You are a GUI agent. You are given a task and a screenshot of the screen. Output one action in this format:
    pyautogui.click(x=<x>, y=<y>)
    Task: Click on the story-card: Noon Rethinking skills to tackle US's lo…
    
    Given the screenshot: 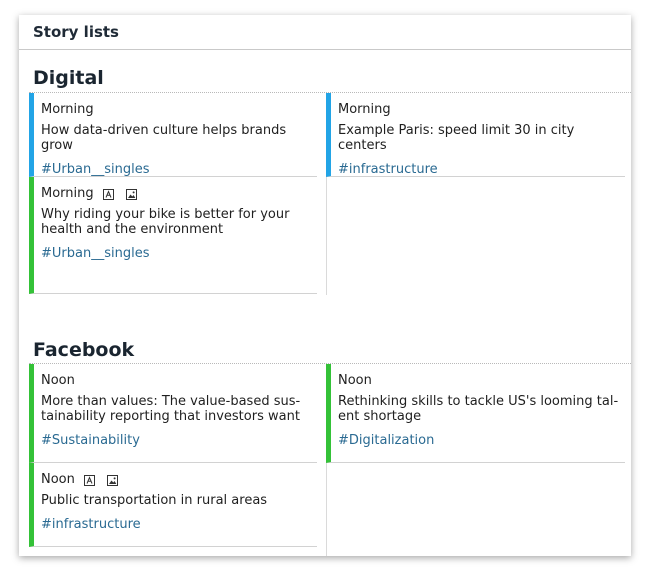 What is the action you would take?
    pyautogui.click(x=475, y=413)
    